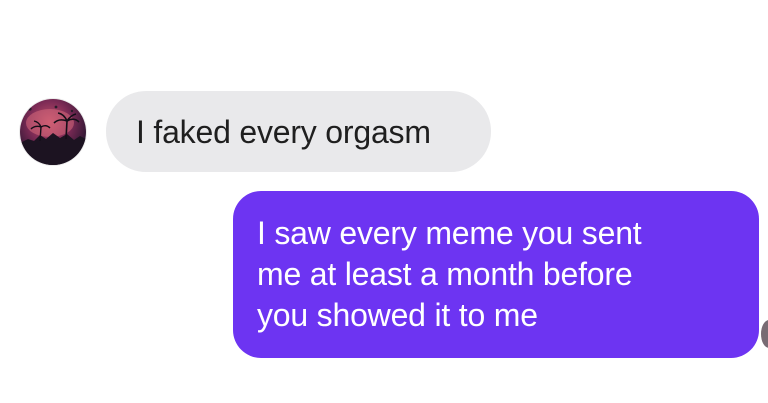  What do you see at coordinates (53, 135) in the screenshot?
I see `avatar-photo-icon` at bounding box center [53, 135].